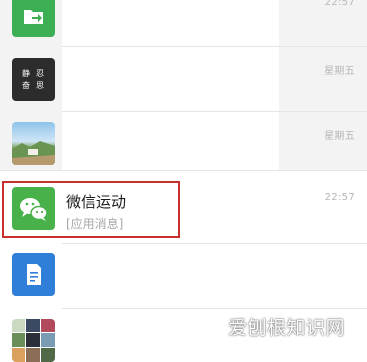 This screenshot has width=367, height=362. Describe the element at coordinates (33, 18) in the screenshot. I see `file-transfer-icon` at that location.